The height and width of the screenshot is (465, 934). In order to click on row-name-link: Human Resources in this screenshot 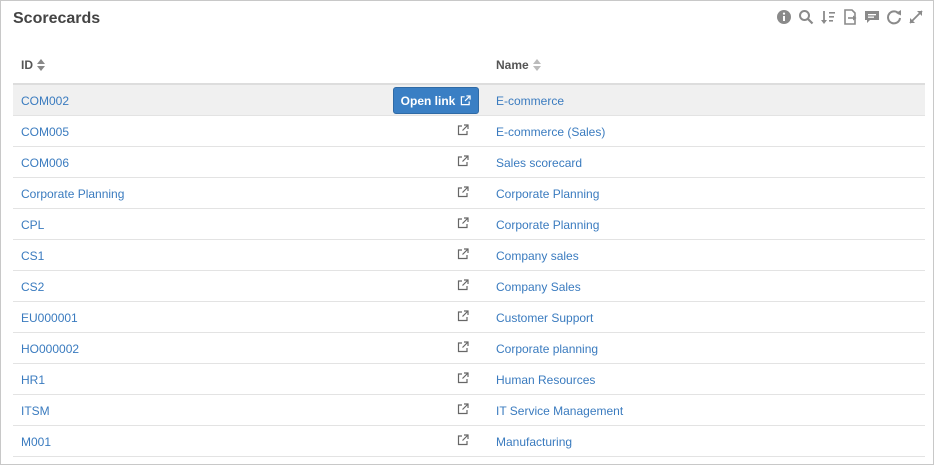, I will do `click(545, 380)`.